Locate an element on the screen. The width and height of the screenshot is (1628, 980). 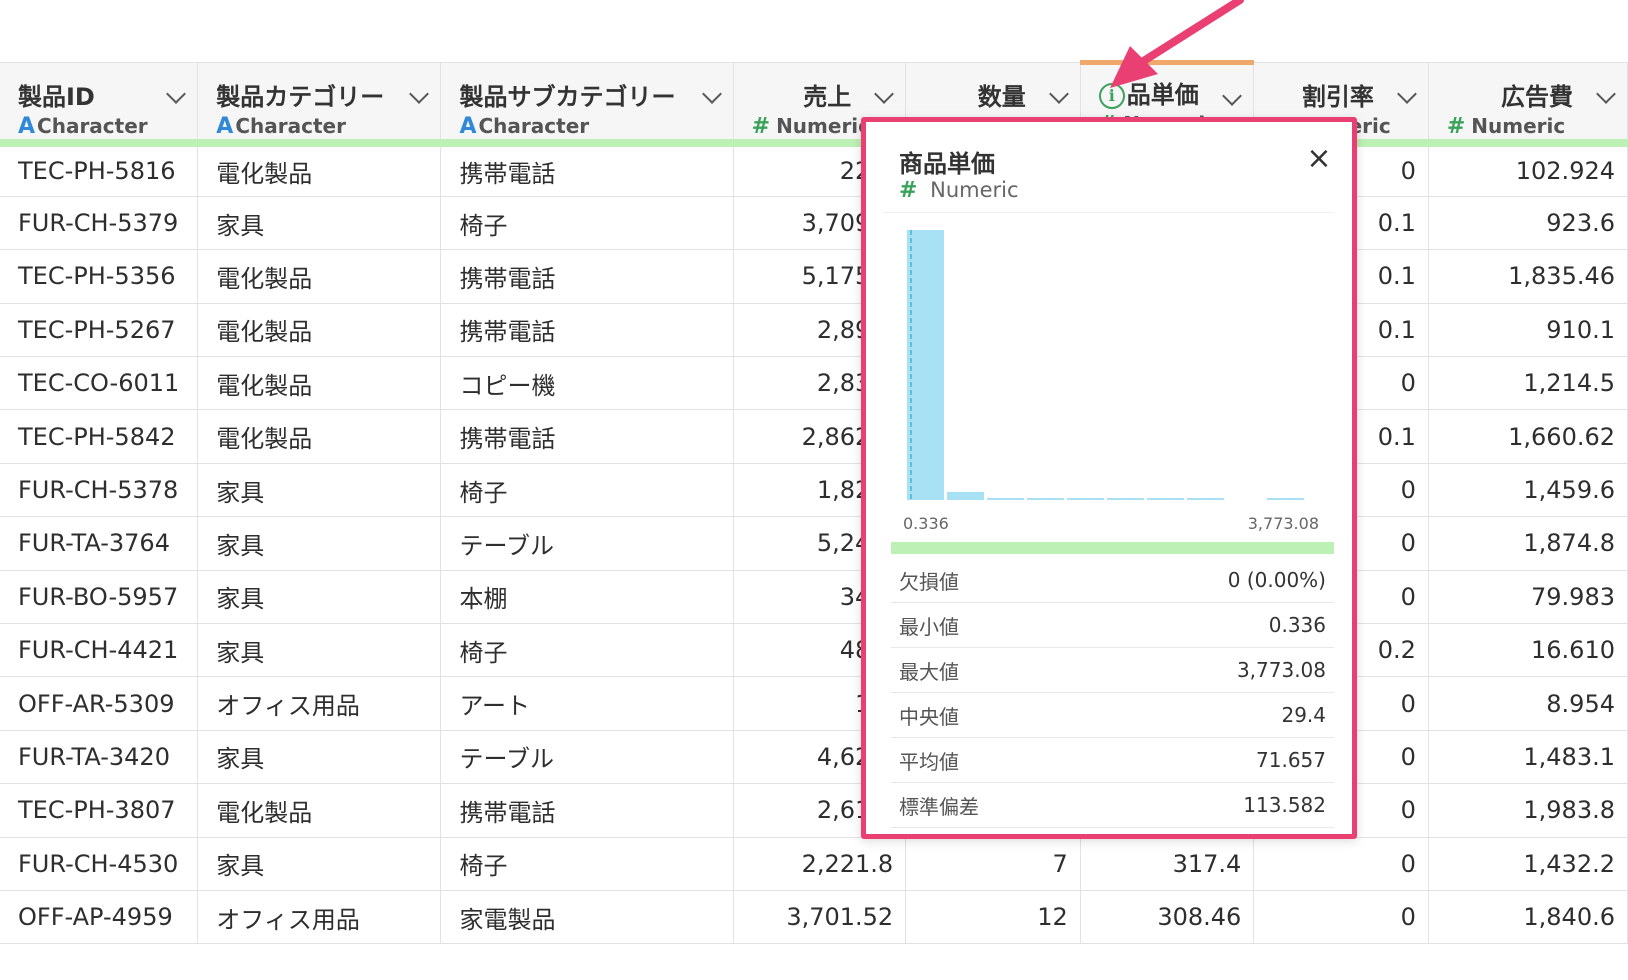
table-cell: TEC-PH-5816 is located at coordinates (99, 170).